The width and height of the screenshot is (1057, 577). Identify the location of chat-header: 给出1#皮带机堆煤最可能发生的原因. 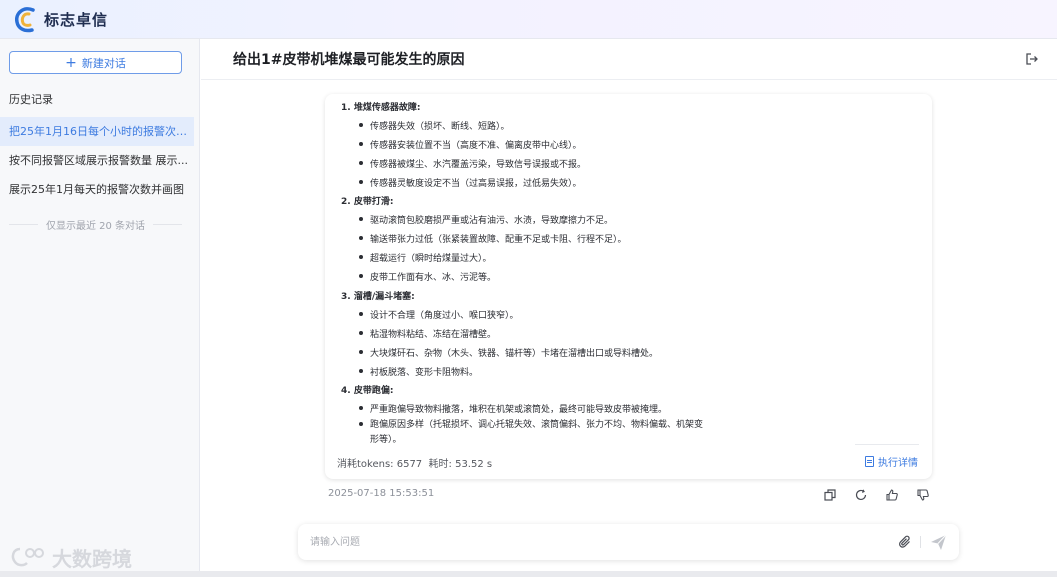
(629, 59).